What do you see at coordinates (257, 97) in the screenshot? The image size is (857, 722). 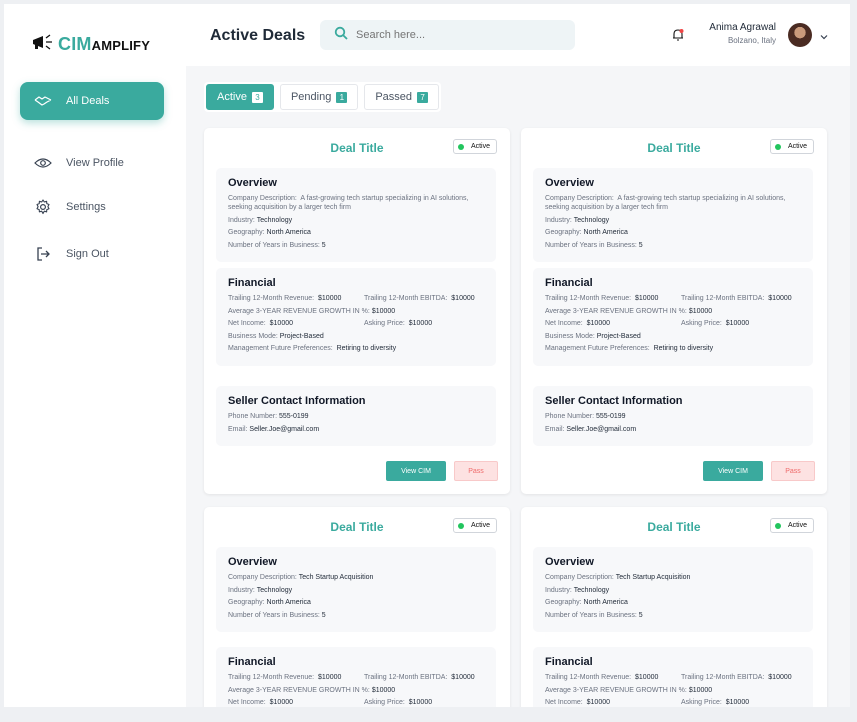 I see `tab-count-badge: 3` at bounding box center [257, 97].